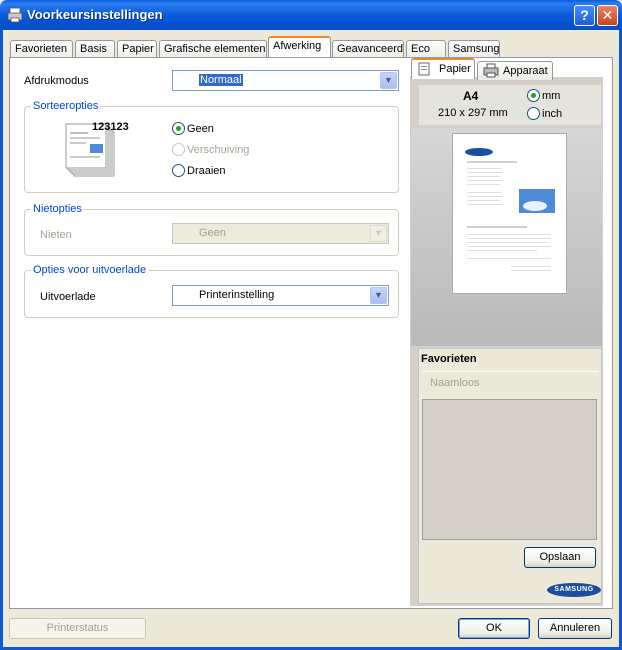  I want to click on paper-icon, so click(424, 69).